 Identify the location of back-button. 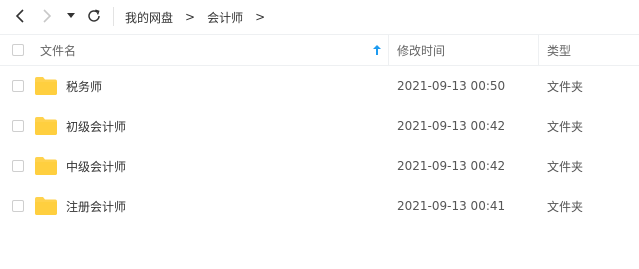
(20, 16).